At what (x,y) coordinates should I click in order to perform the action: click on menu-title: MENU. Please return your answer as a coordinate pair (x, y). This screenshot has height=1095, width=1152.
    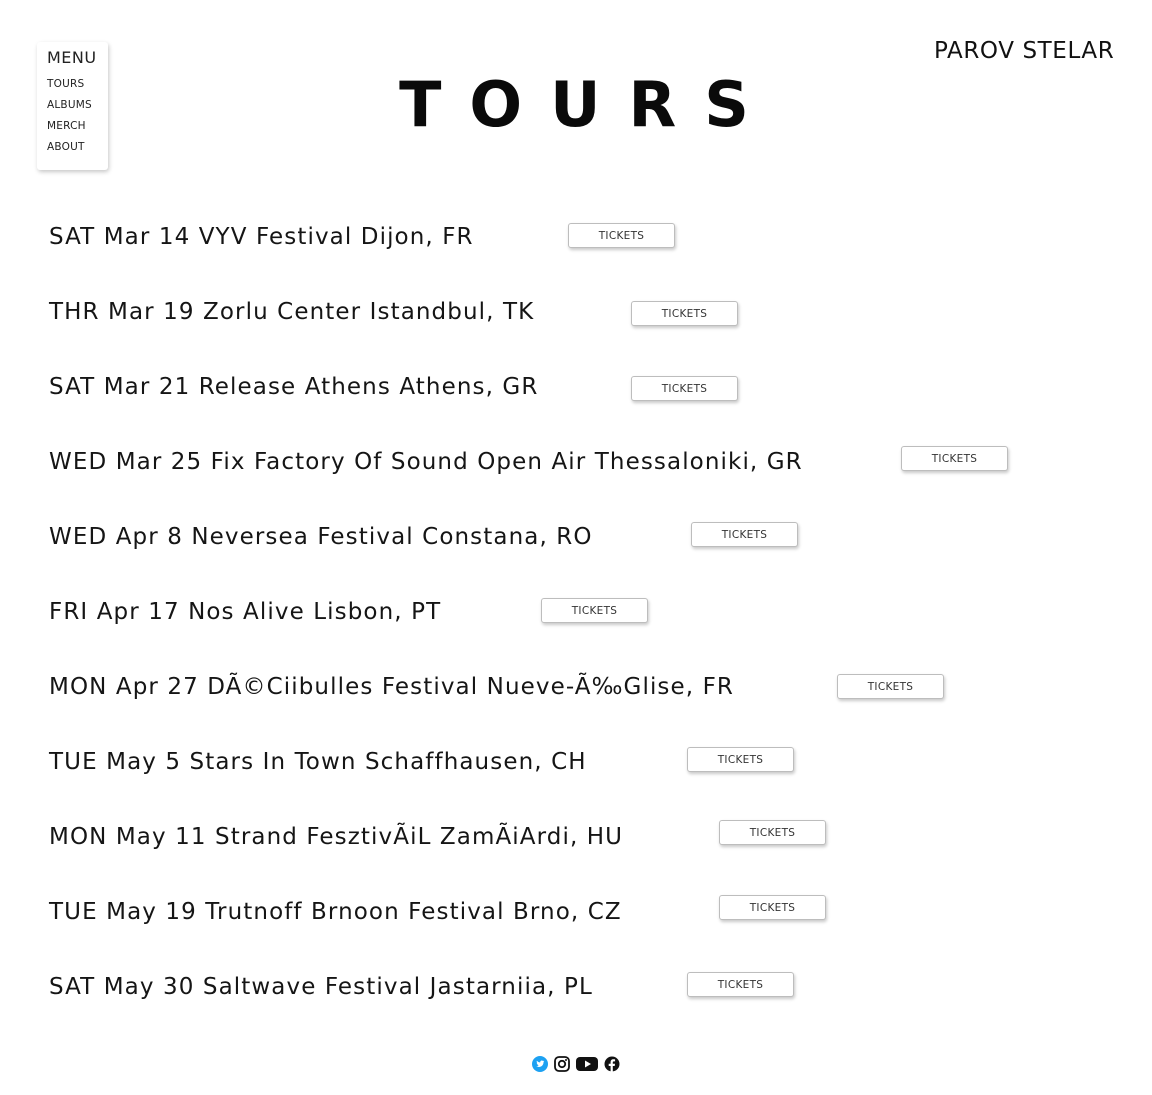
    Looking at the image, I should click on (72, 57).